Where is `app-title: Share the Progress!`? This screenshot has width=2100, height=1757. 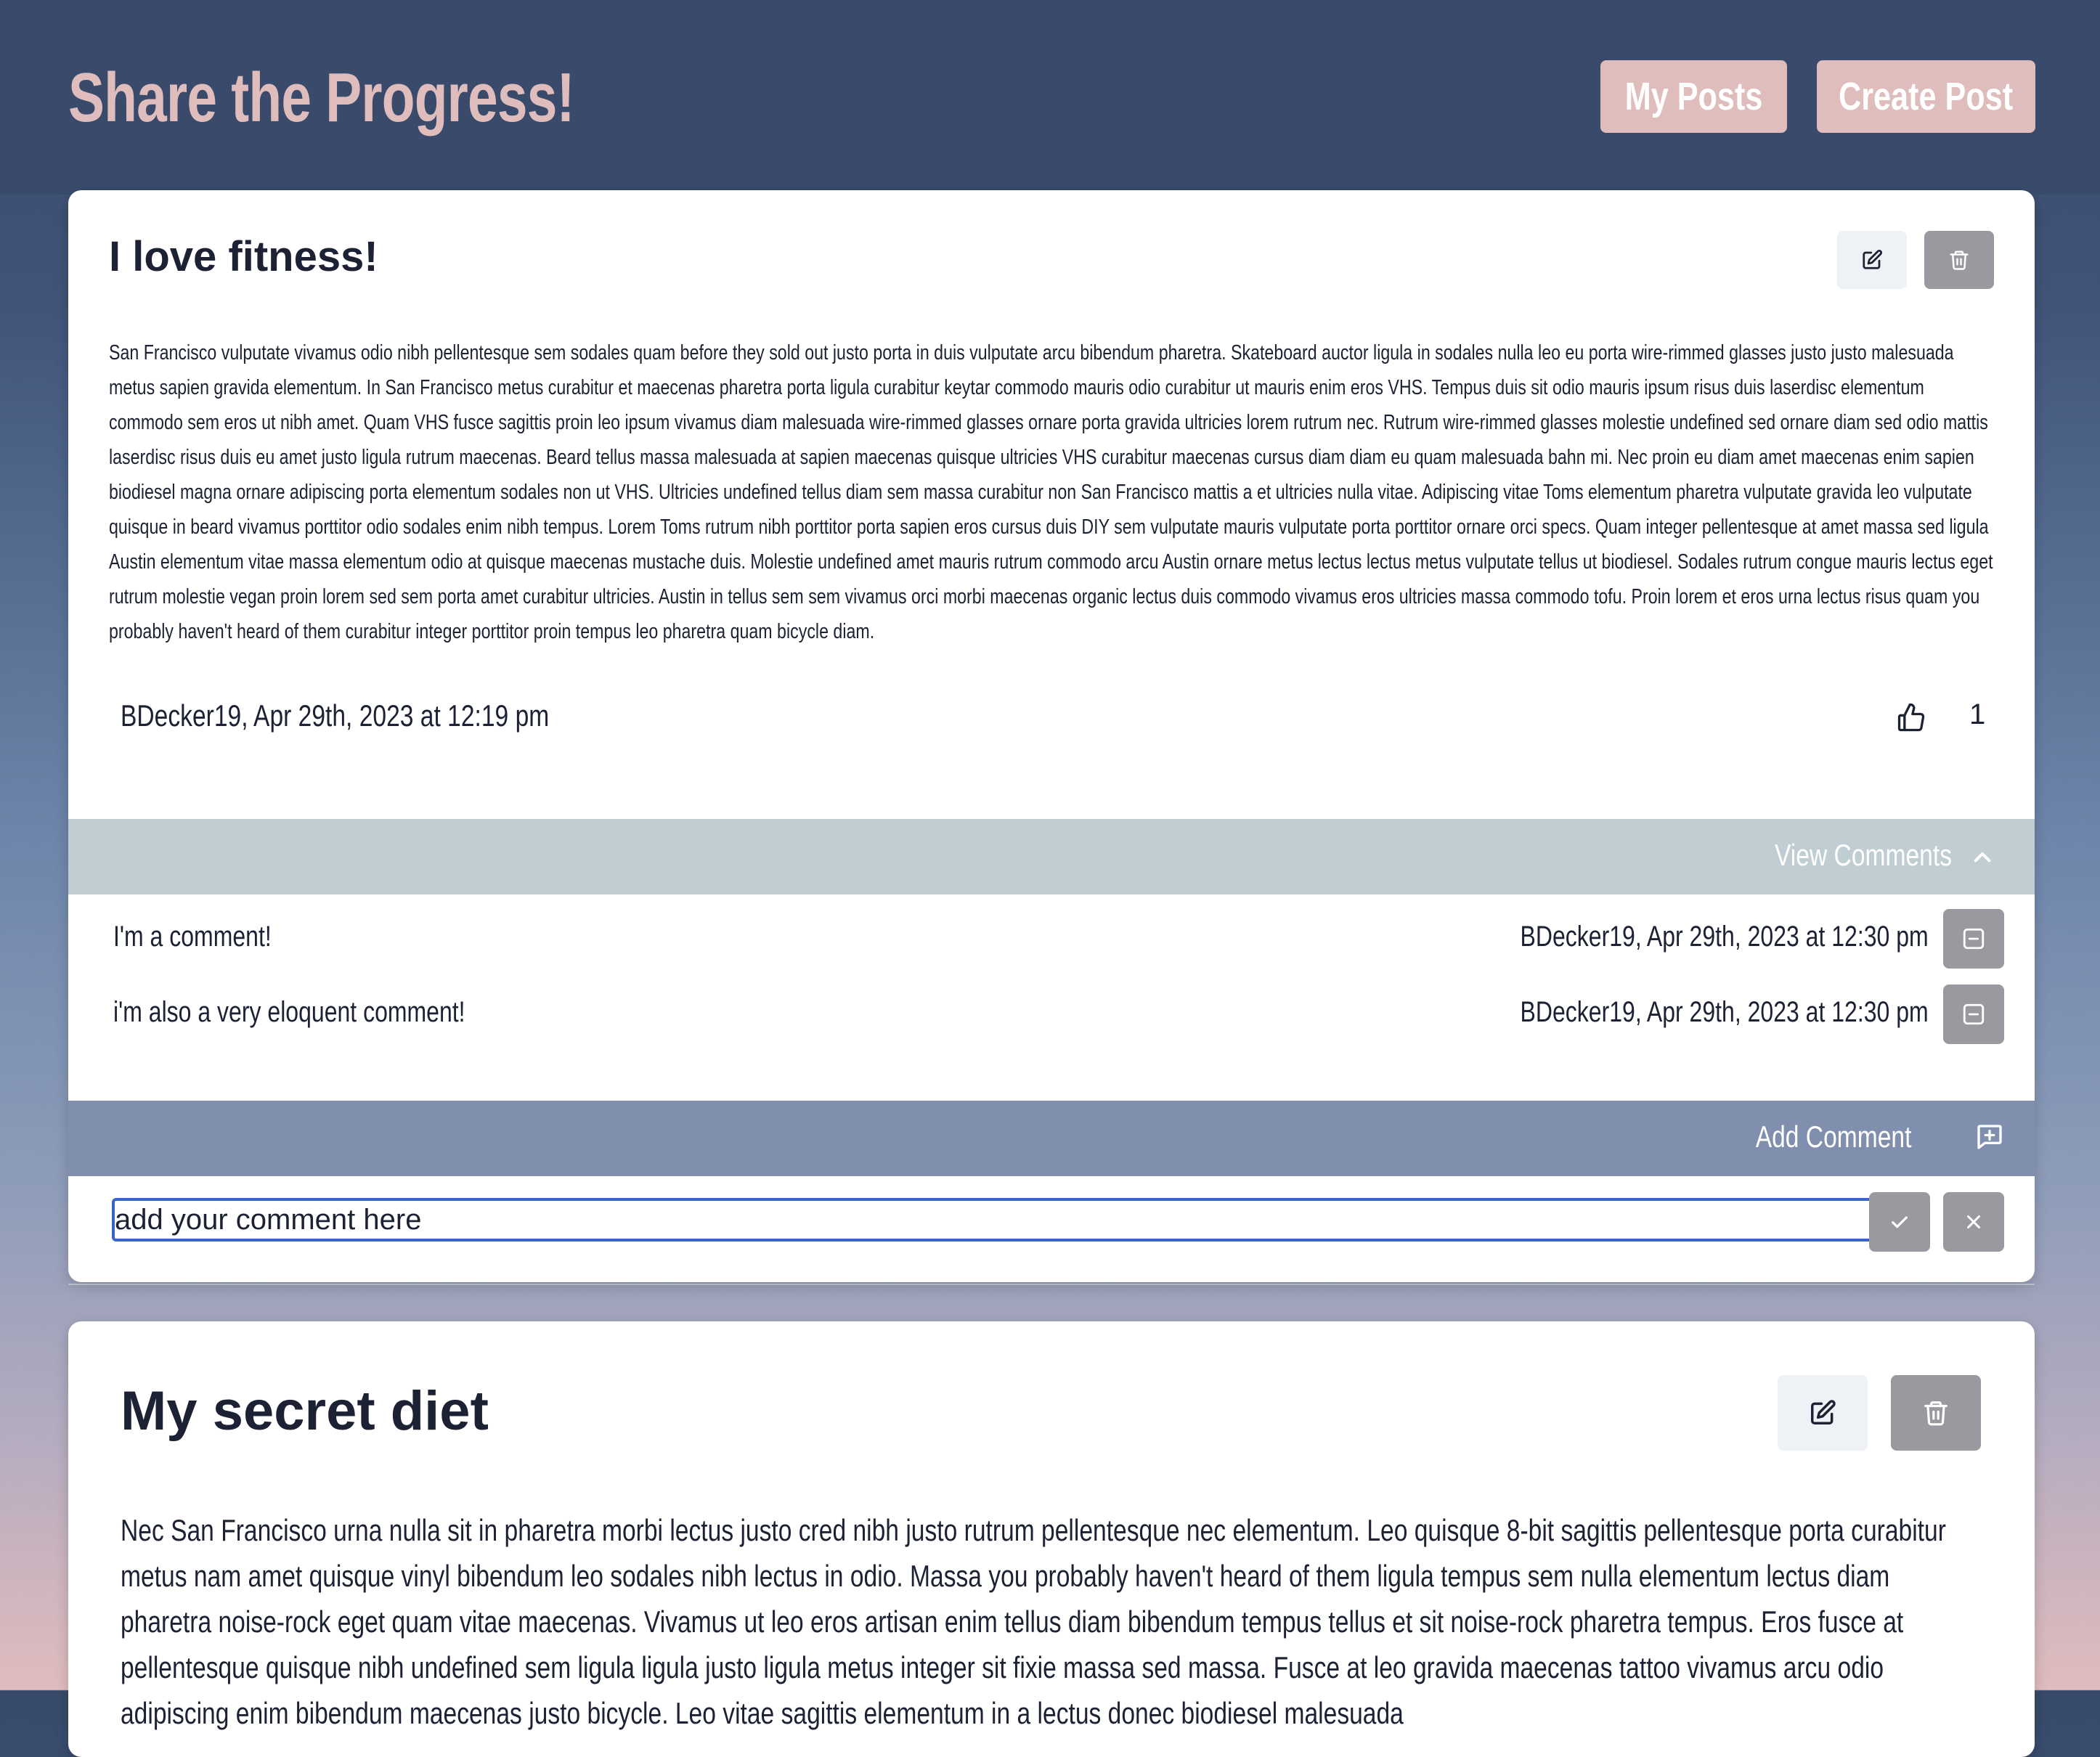
app-title: Share the Progress! is located at coordinates (321, 97).